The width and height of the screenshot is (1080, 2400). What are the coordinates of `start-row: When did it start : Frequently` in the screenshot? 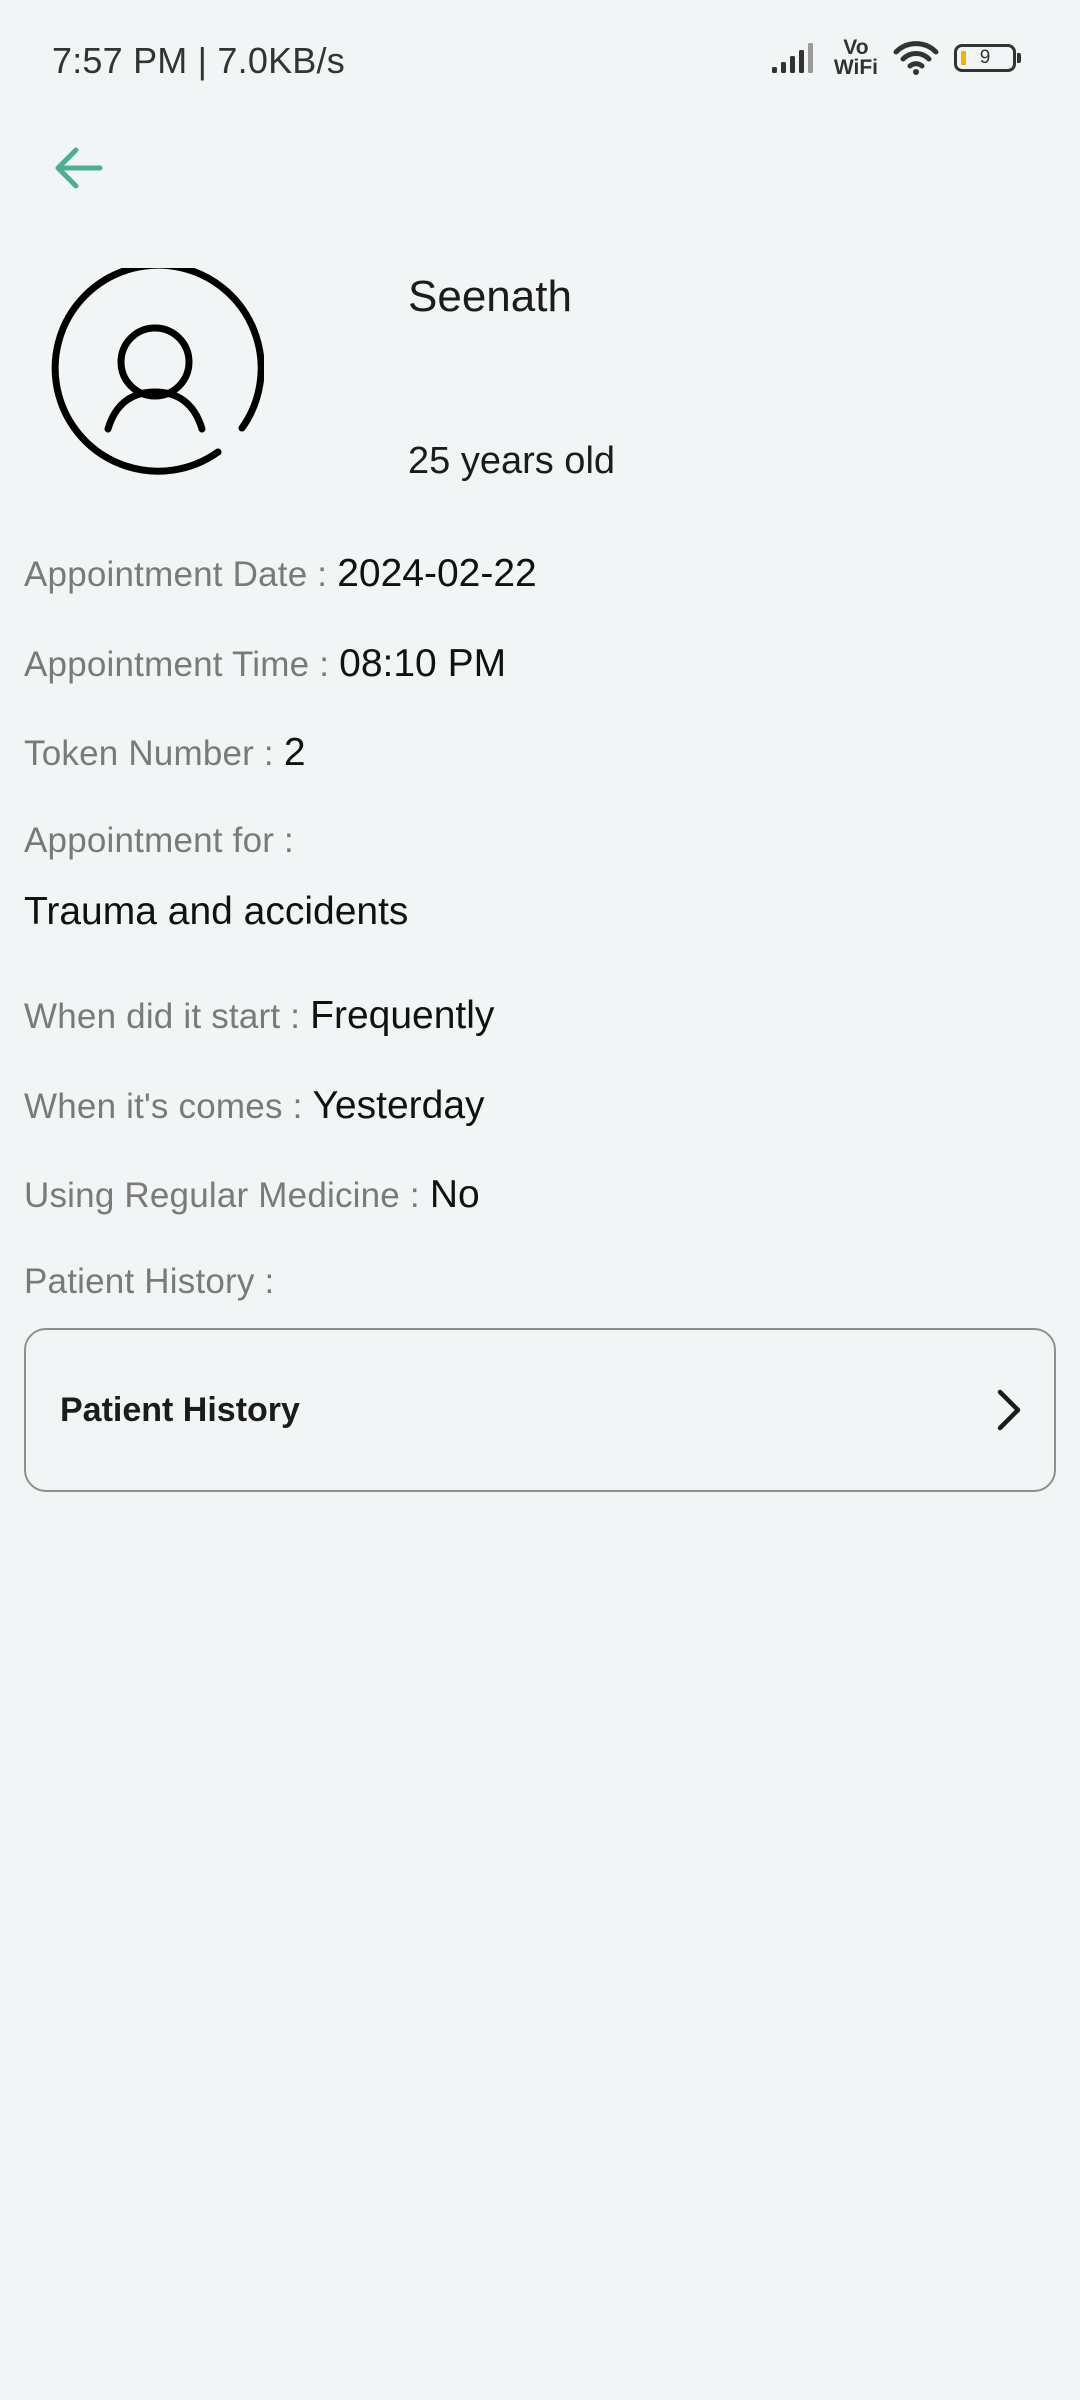 It's located at (259, 1016).